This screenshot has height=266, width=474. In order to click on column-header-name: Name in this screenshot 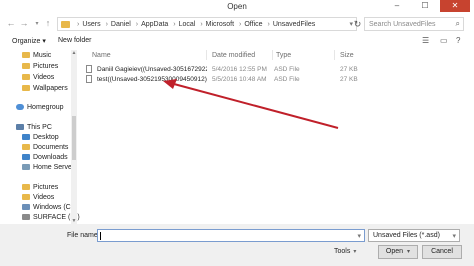, I will do `click(101, 55)`.